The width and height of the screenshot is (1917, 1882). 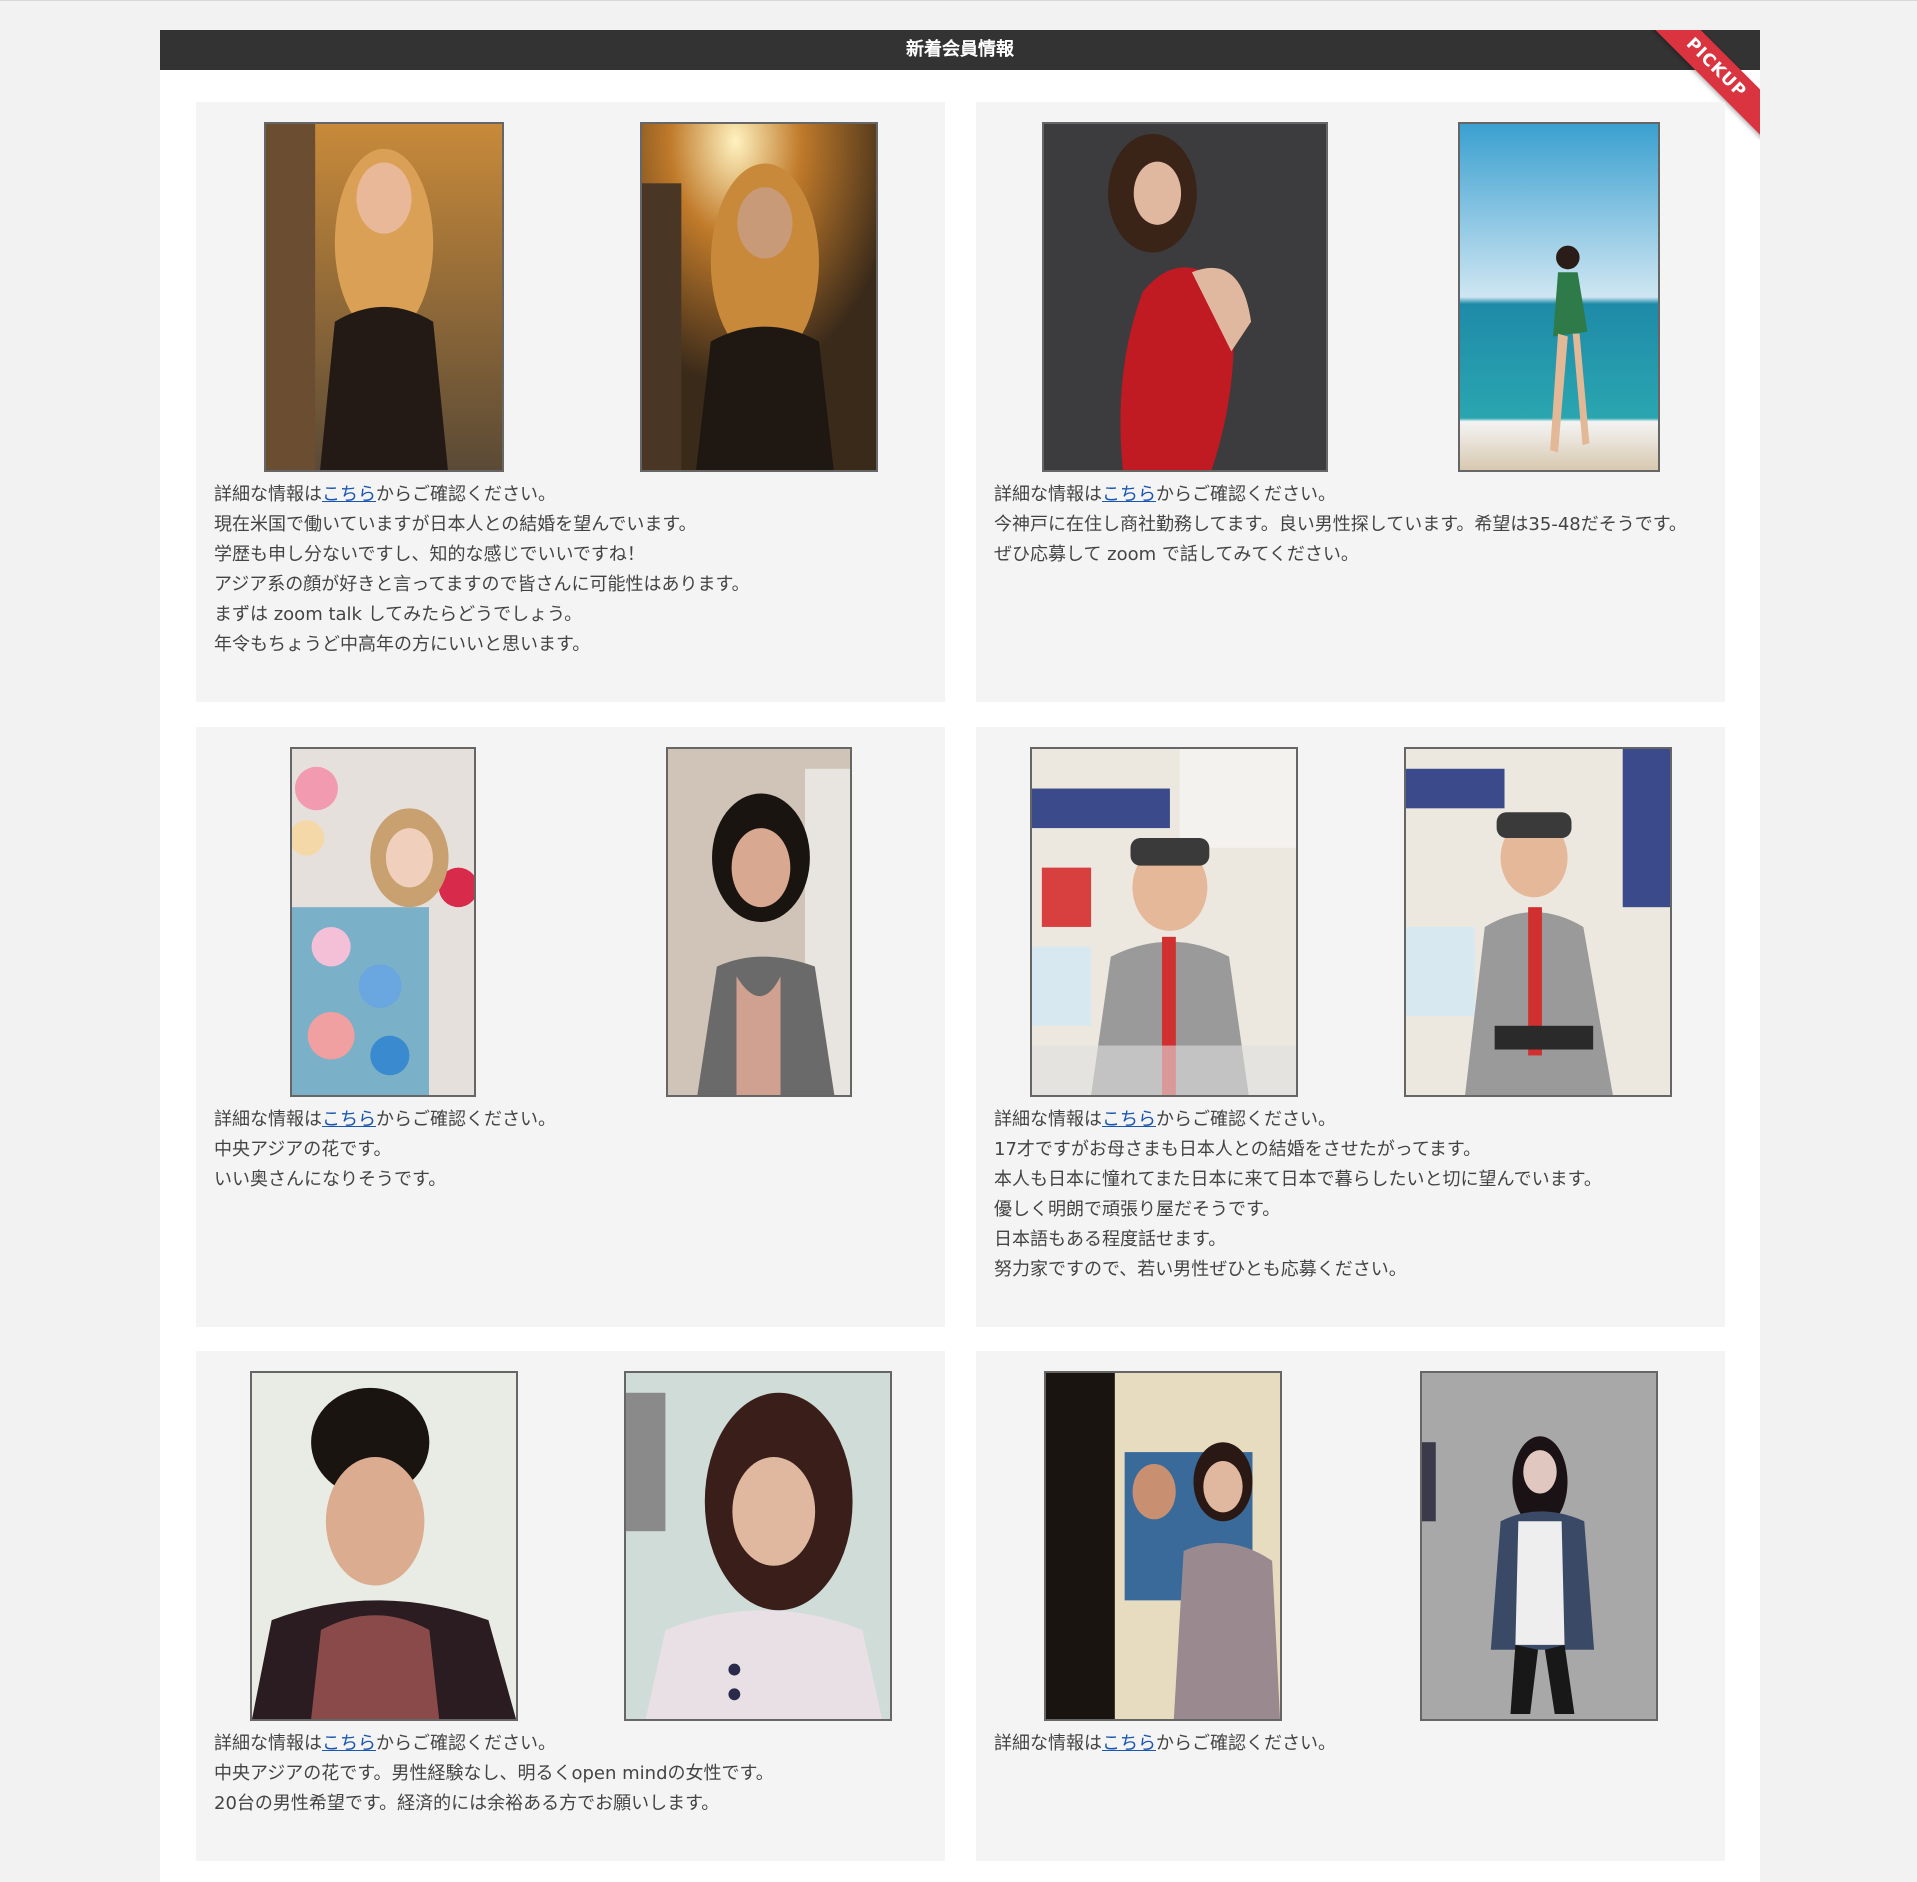 I want to click on member-card: 詳細な情報はこちらからご確認ください。, so click(x=1350, y=1606).